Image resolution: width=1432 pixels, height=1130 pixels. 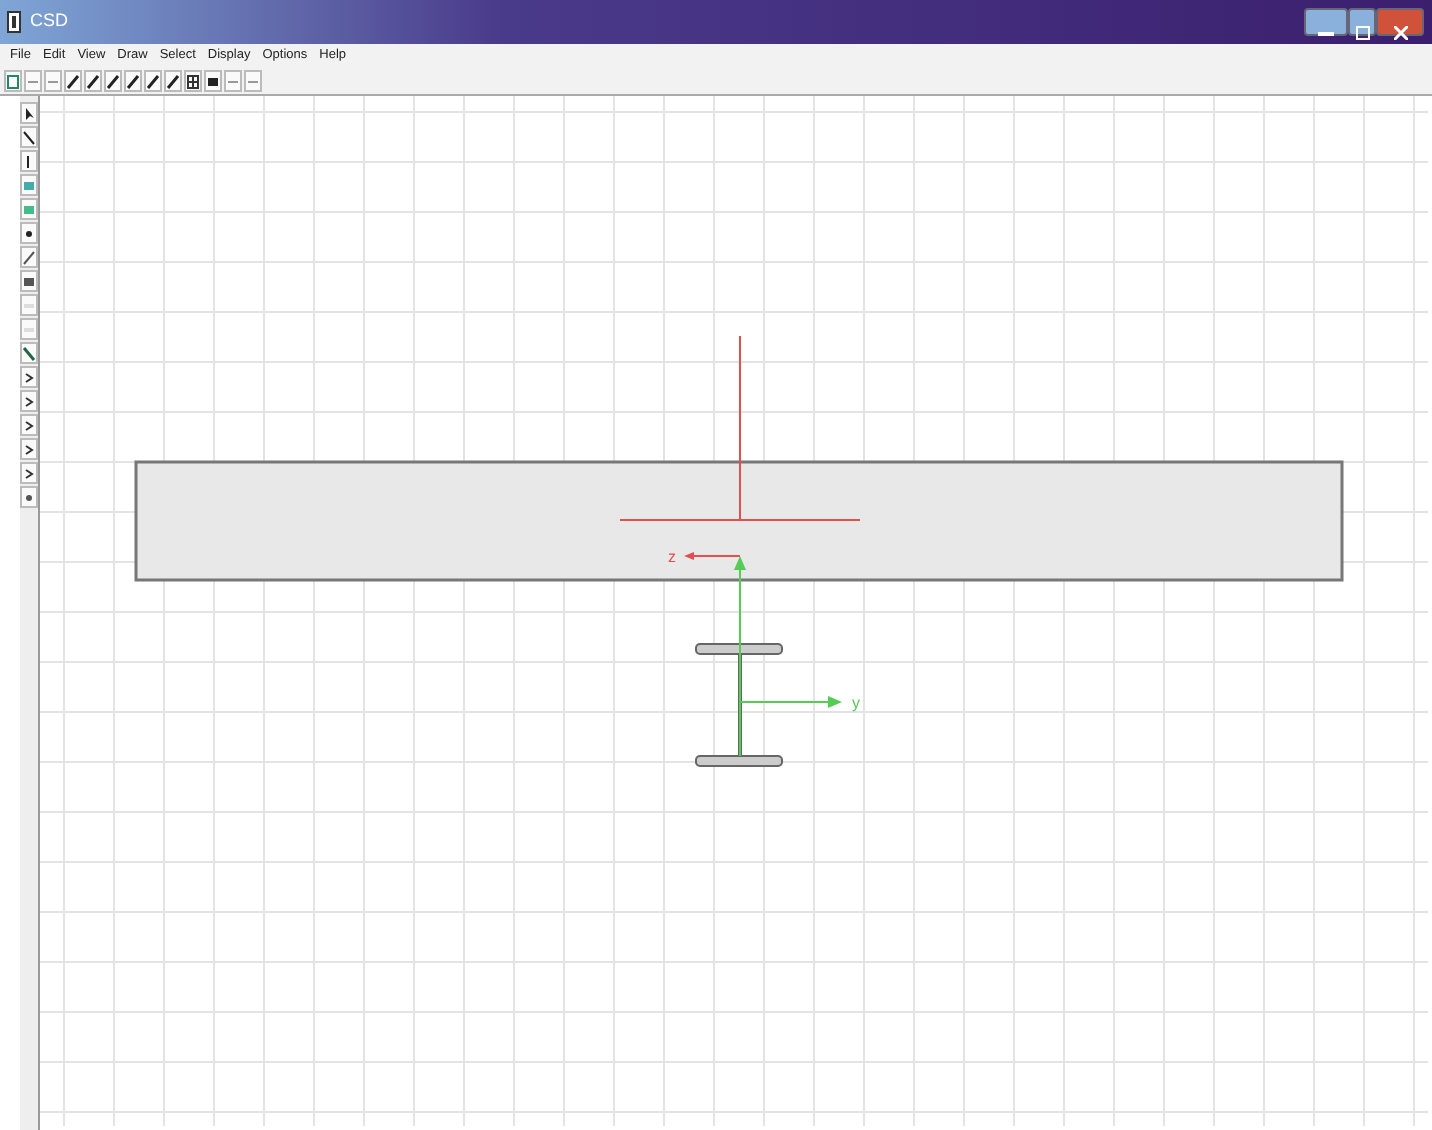 I want to click on app-icon, so click(x=14, y=22).